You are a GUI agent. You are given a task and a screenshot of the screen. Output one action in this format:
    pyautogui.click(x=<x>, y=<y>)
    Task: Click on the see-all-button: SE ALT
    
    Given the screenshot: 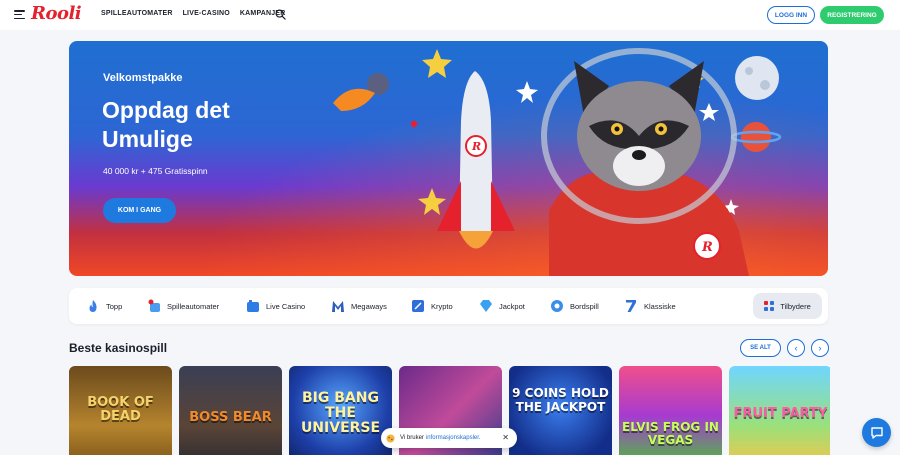 What is the action you would take?
    pyautogui.click(x=760, y=348)
    